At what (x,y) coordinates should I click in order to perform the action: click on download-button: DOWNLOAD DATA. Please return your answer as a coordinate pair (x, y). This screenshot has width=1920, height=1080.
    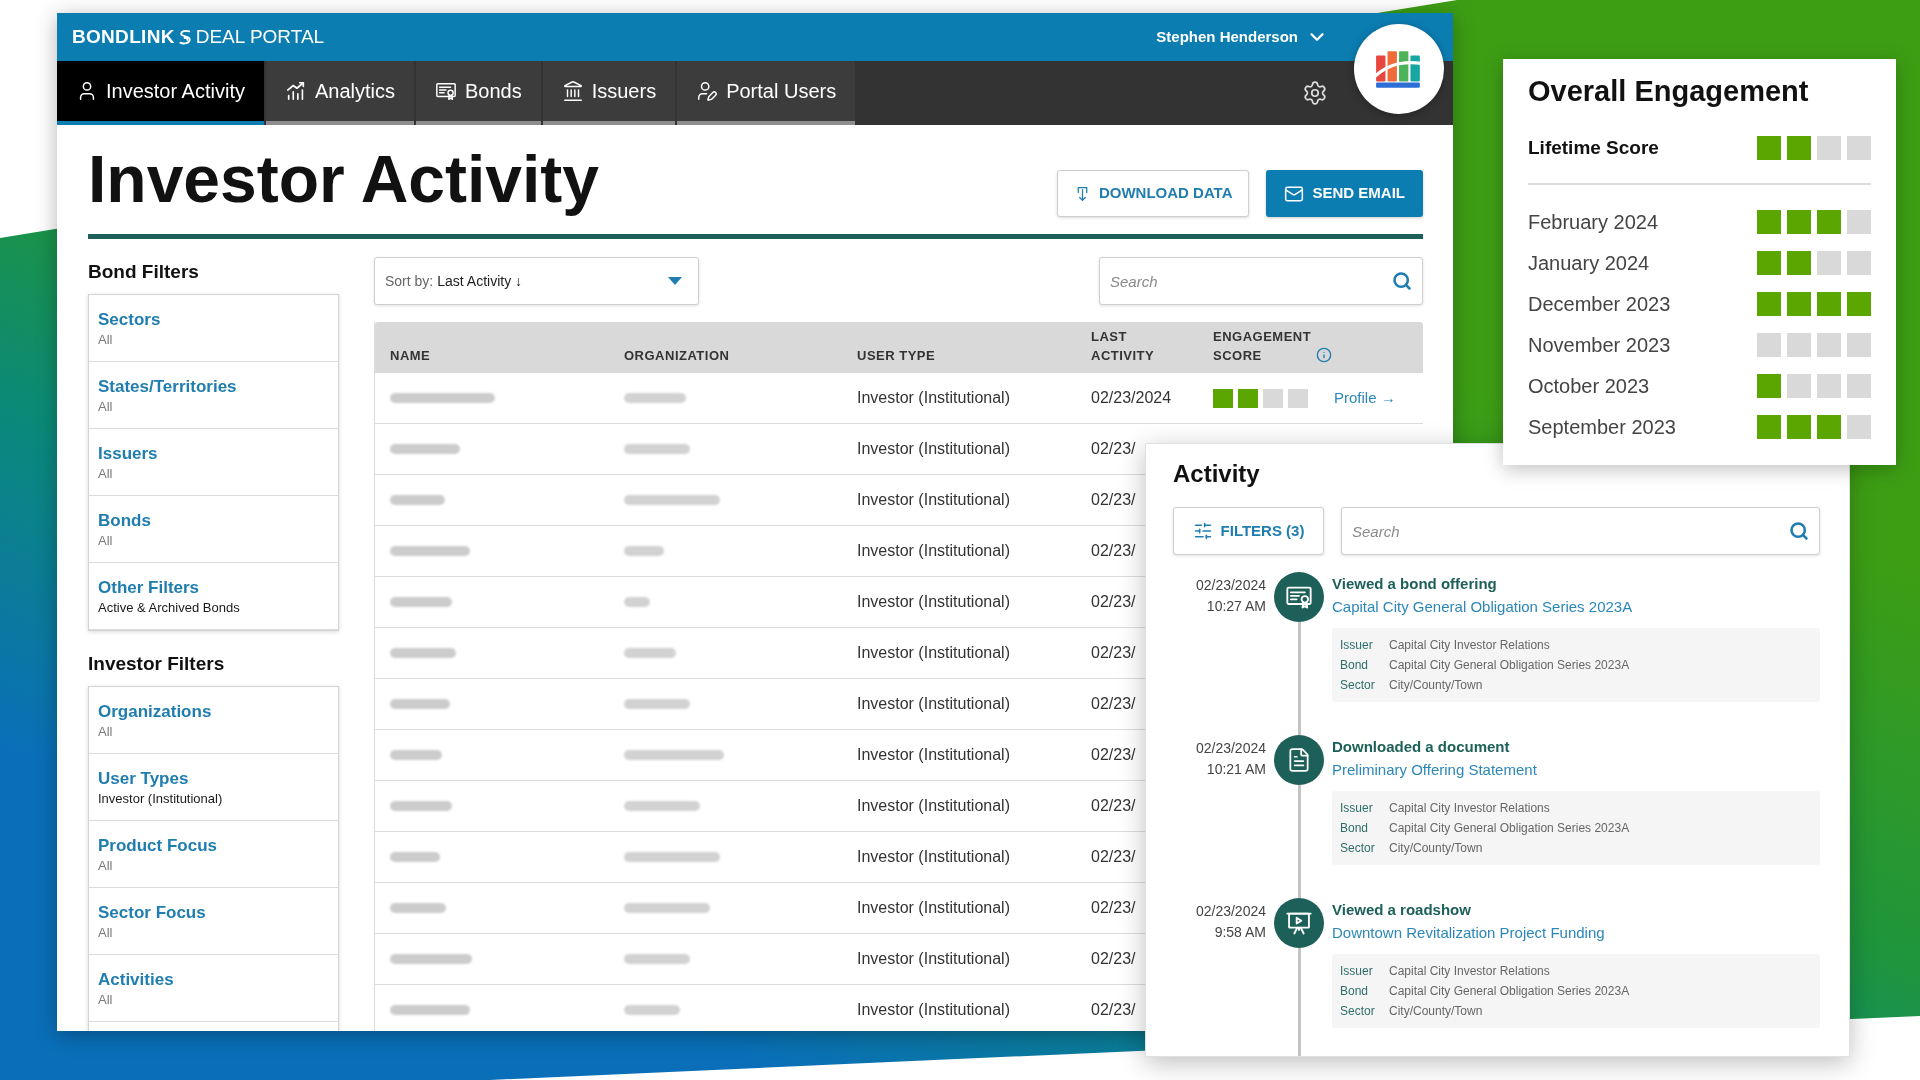
    Looking at the image, I should click on (1153, 193).